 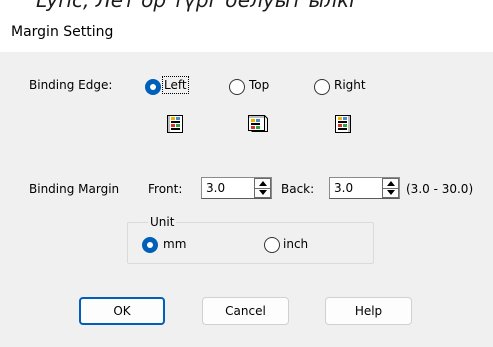 I want to click on radio-binding-right-label: Right, so click(x=350, y=85).